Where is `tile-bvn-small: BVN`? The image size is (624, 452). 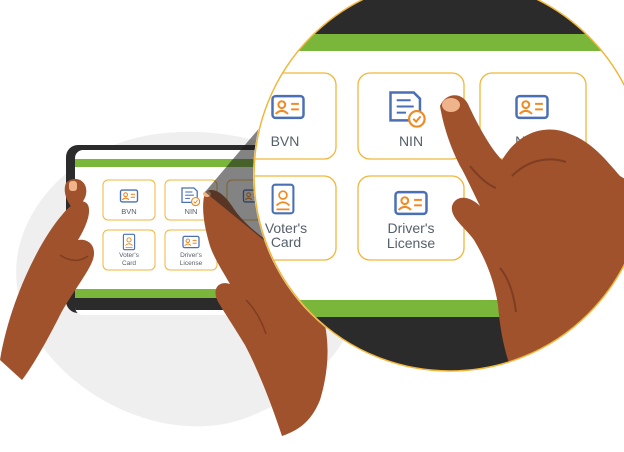
tile-bvn-small: BVN is located at coordinates (129, 200).